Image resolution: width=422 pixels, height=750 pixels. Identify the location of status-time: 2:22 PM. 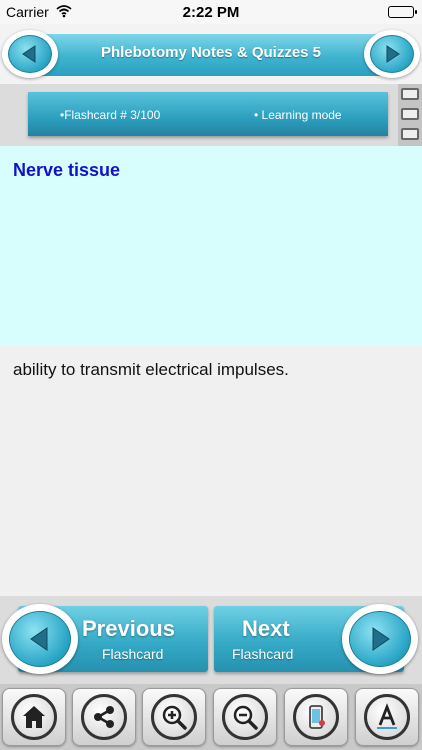
(211, 12).